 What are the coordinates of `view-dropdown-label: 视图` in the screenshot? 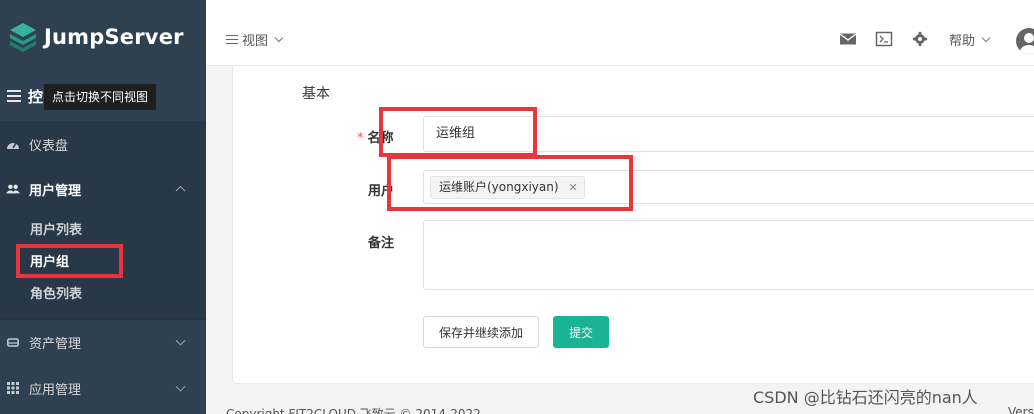 It's located at (255, 41).